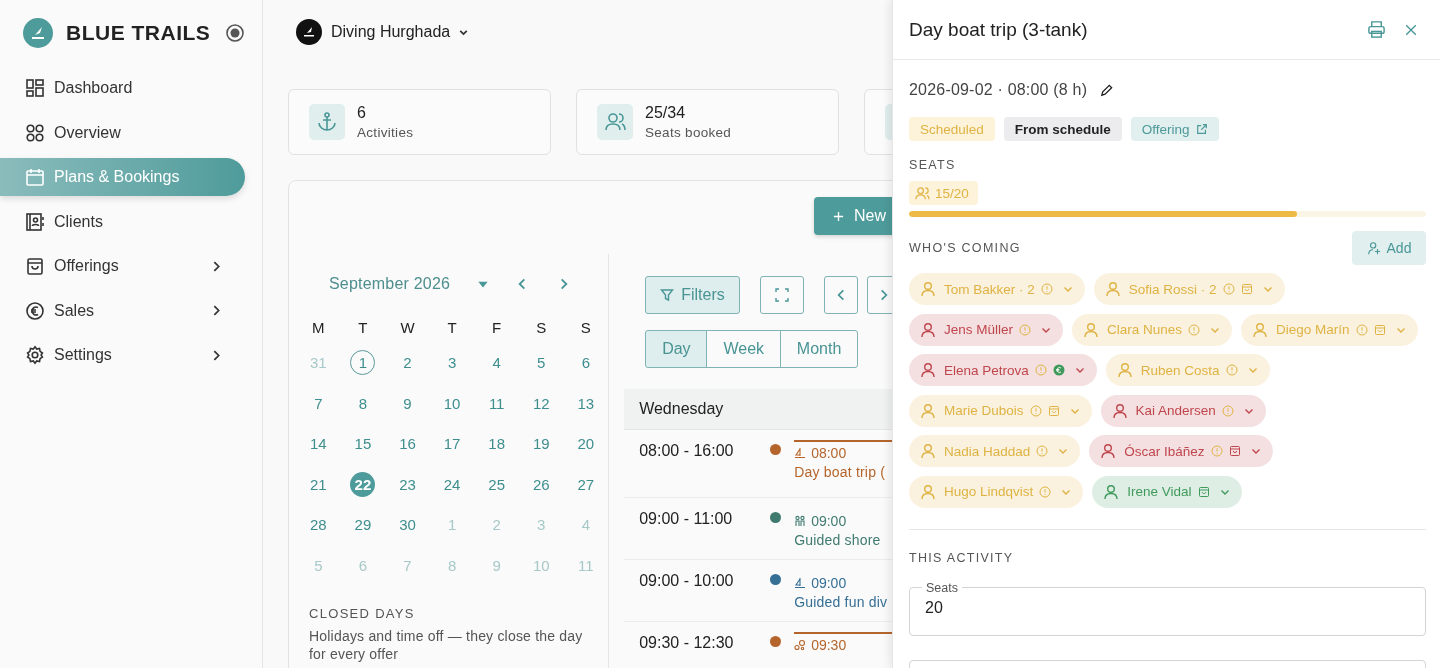  What do you see at coordinates (497, 362) in the screenshot?
I see `calendar-day: 4` at bounding box center [497, 362].